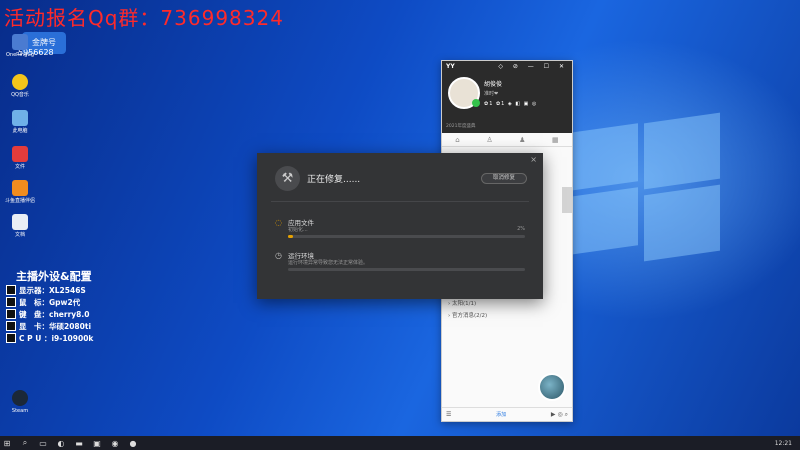 This screenshot has width=800, height=450. What do you see at coordinates (20, 411) in the screenshot?
I see `icon-label: Steam` at bounding box center [20, 411].